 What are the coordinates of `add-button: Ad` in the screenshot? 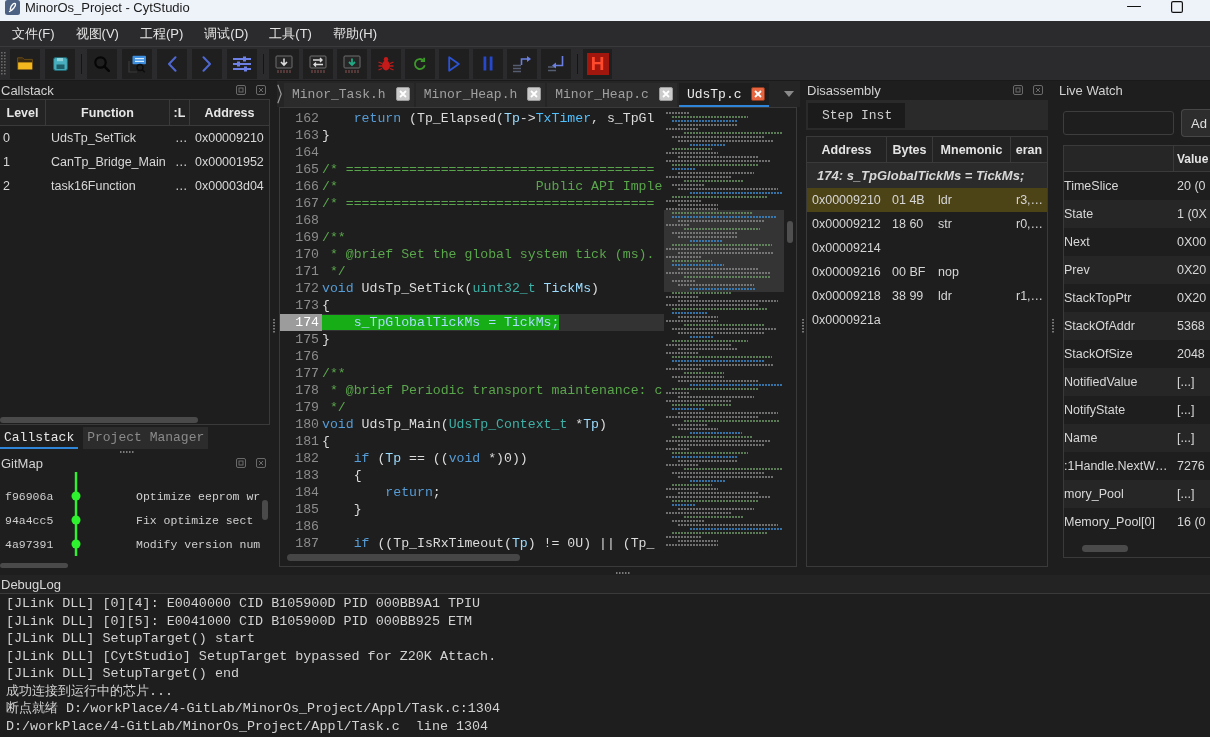 It's located at (1195, 123).